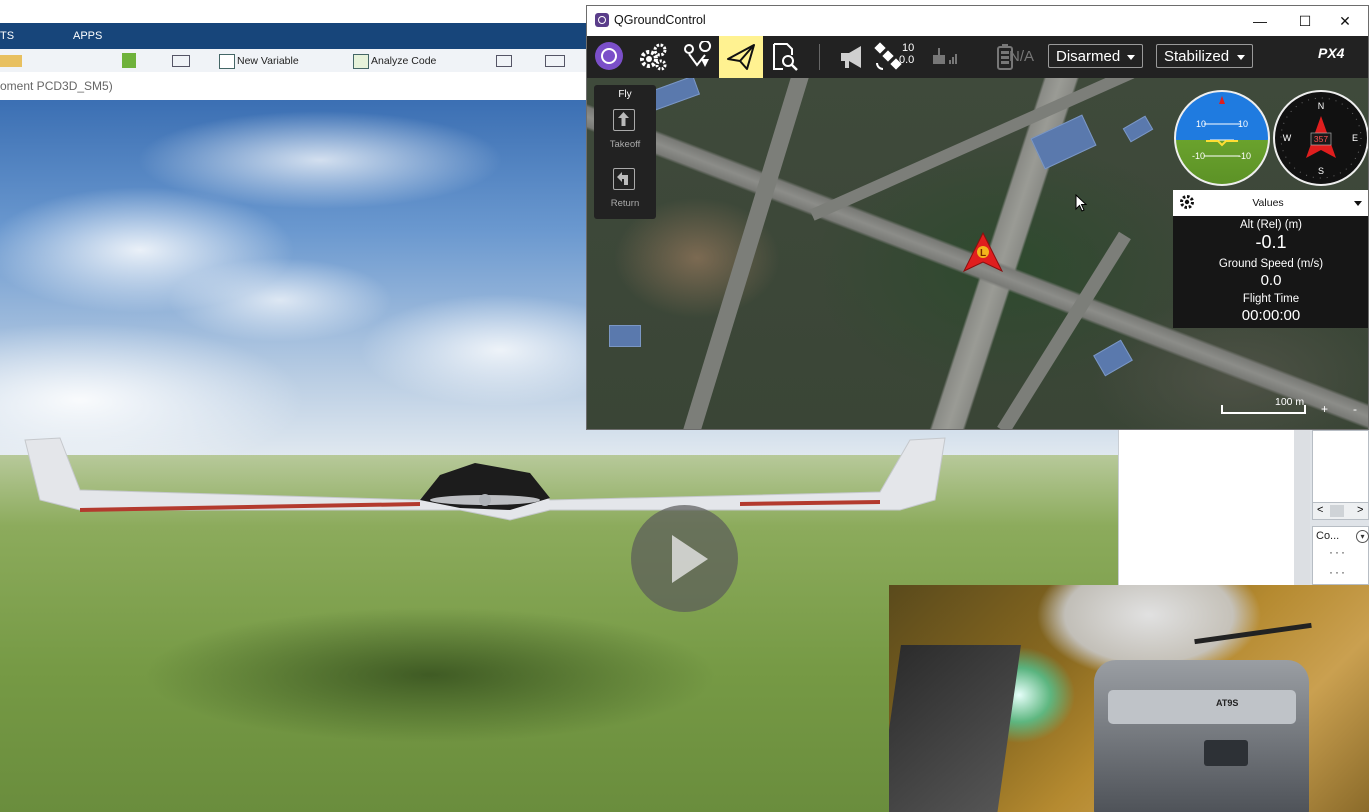 The height and width of the screenshot is (812, 1369). What do you see at coordinates (1337, 511) in the screenshot?
I see `scroll-thumb` at bounding box center [1337, 511].